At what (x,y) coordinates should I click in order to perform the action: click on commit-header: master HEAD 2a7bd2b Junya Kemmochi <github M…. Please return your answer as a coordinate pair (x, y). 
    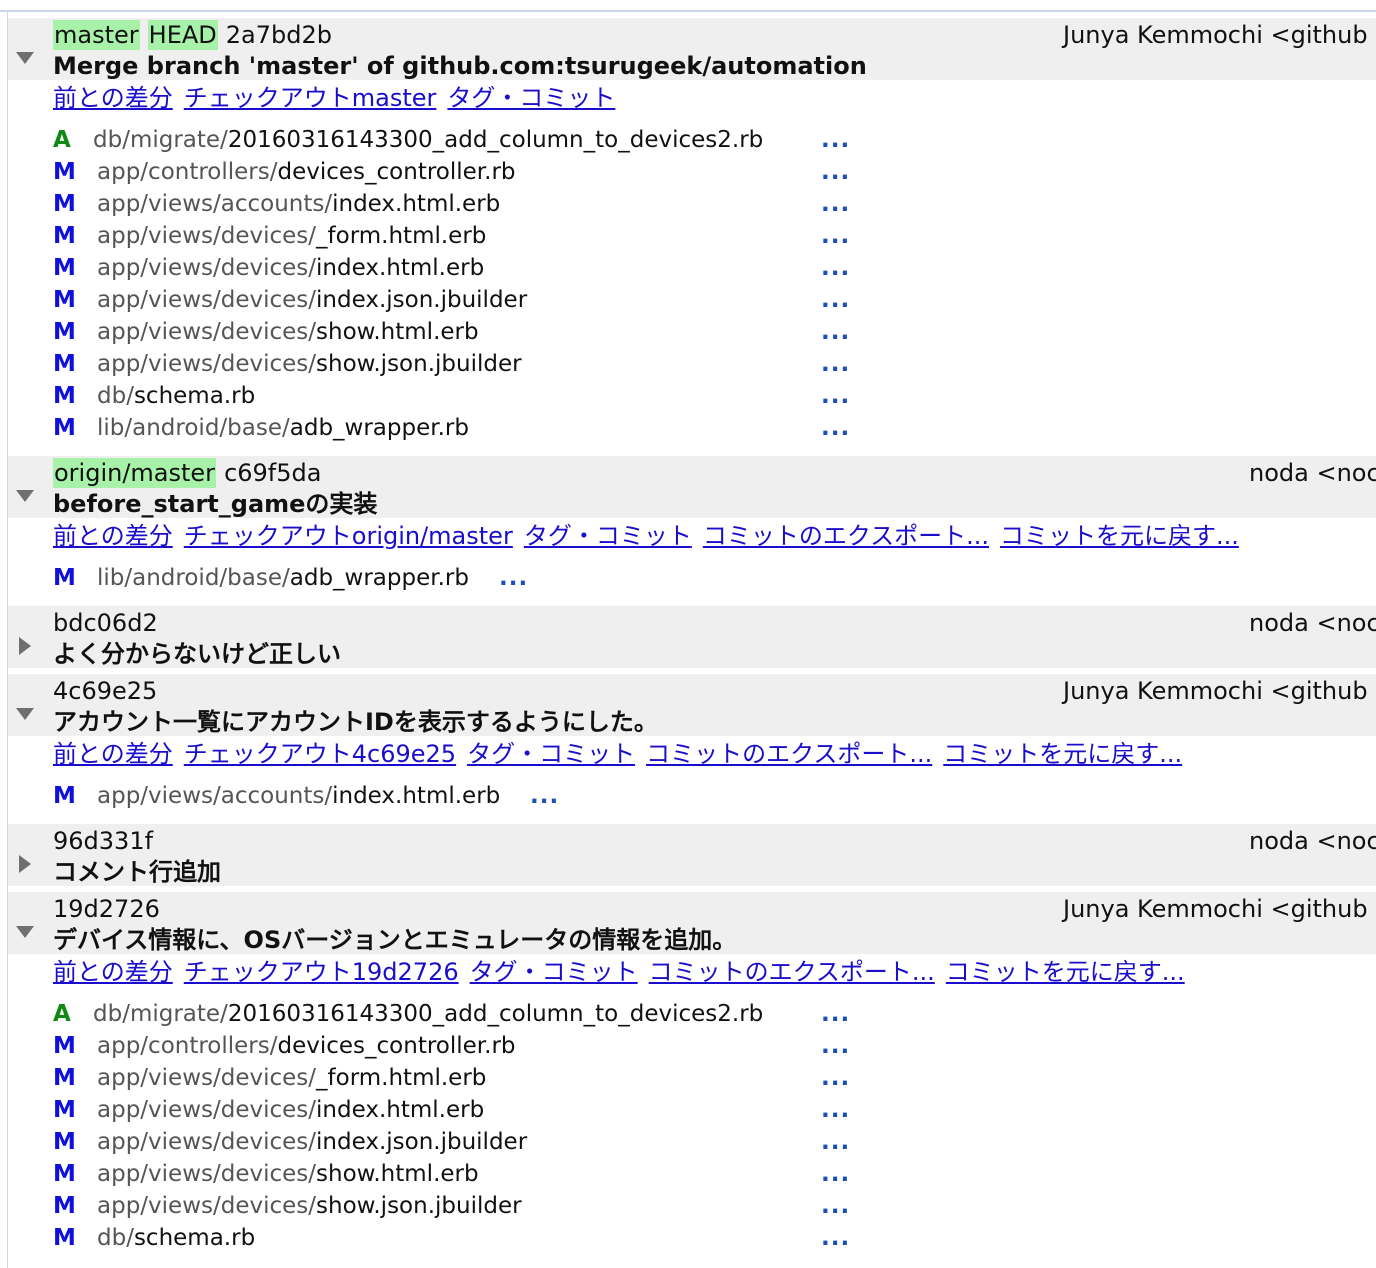
    Looking at the image, I should click on (692, 46).